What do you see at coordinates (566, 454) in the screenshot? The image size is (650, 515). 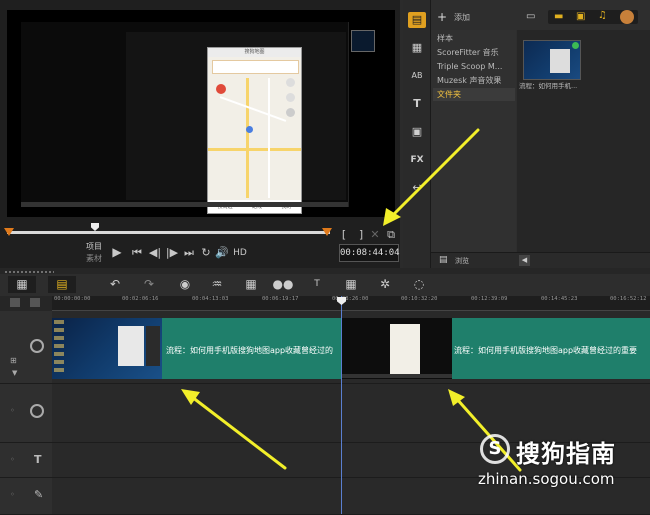 I see `watermark-brand: 搜狗指南` at bounding box center [566, 454].